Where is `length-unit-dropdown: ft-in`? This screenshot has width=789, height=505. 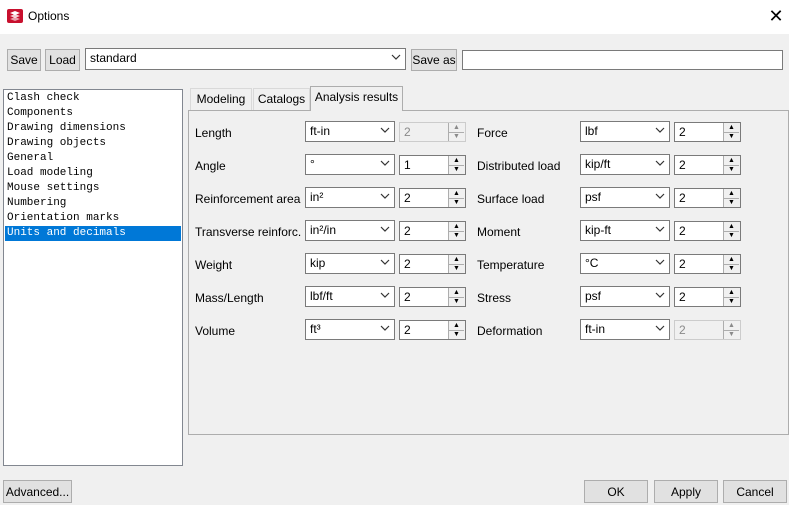 length-unit-dropdown: ft-in is located at coordinates (350, 131).